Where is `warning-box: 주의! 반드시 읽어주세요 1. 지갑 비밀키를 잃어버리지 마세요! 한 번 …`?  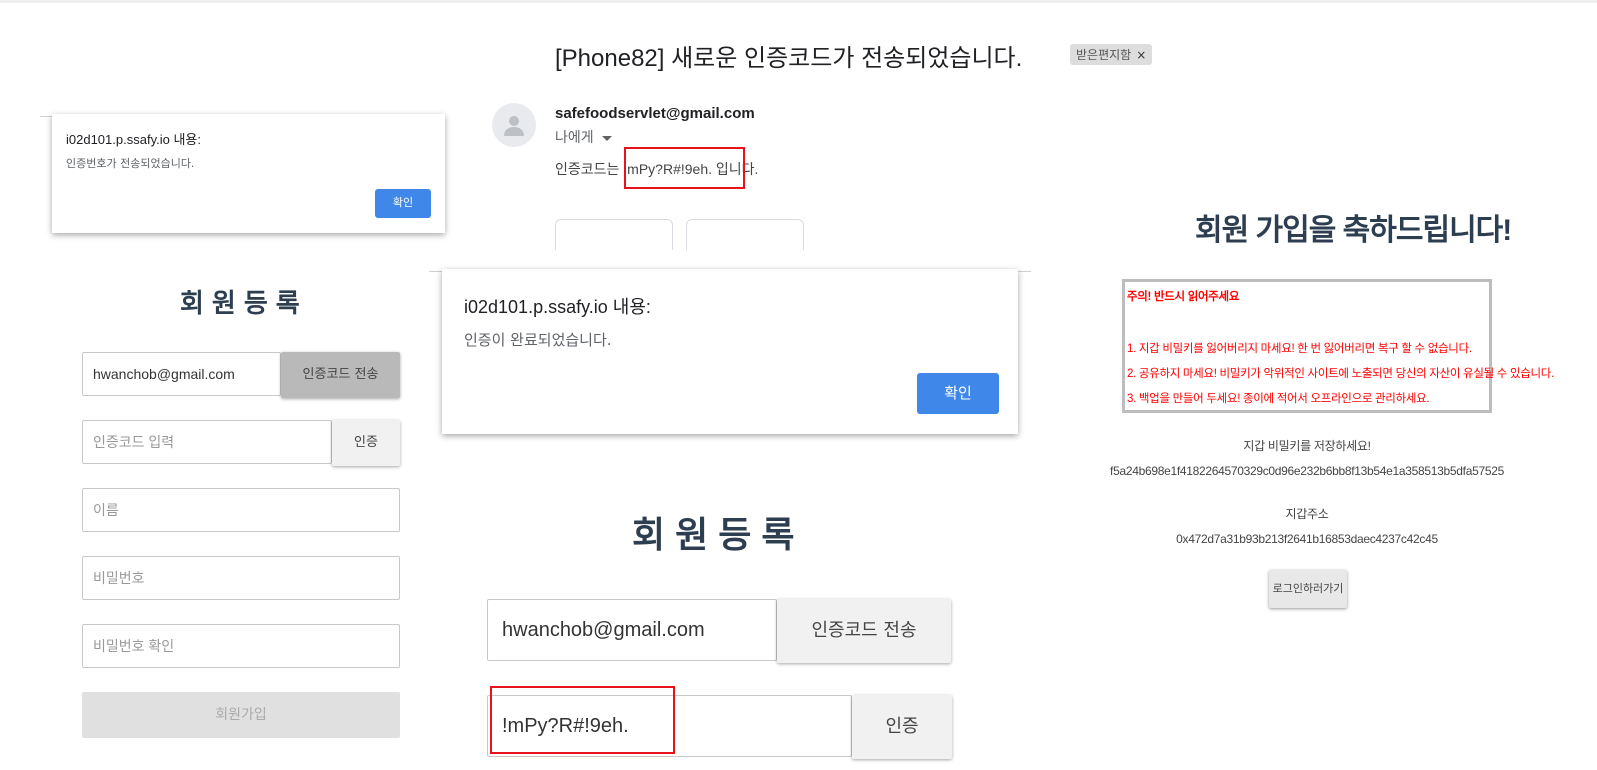
warning-box: 주의! 반드시 읽어주세요 1. 지갑 비밀키를 잃어버리지 마세요! 한 번 … is located at coordinates (1338, 346).